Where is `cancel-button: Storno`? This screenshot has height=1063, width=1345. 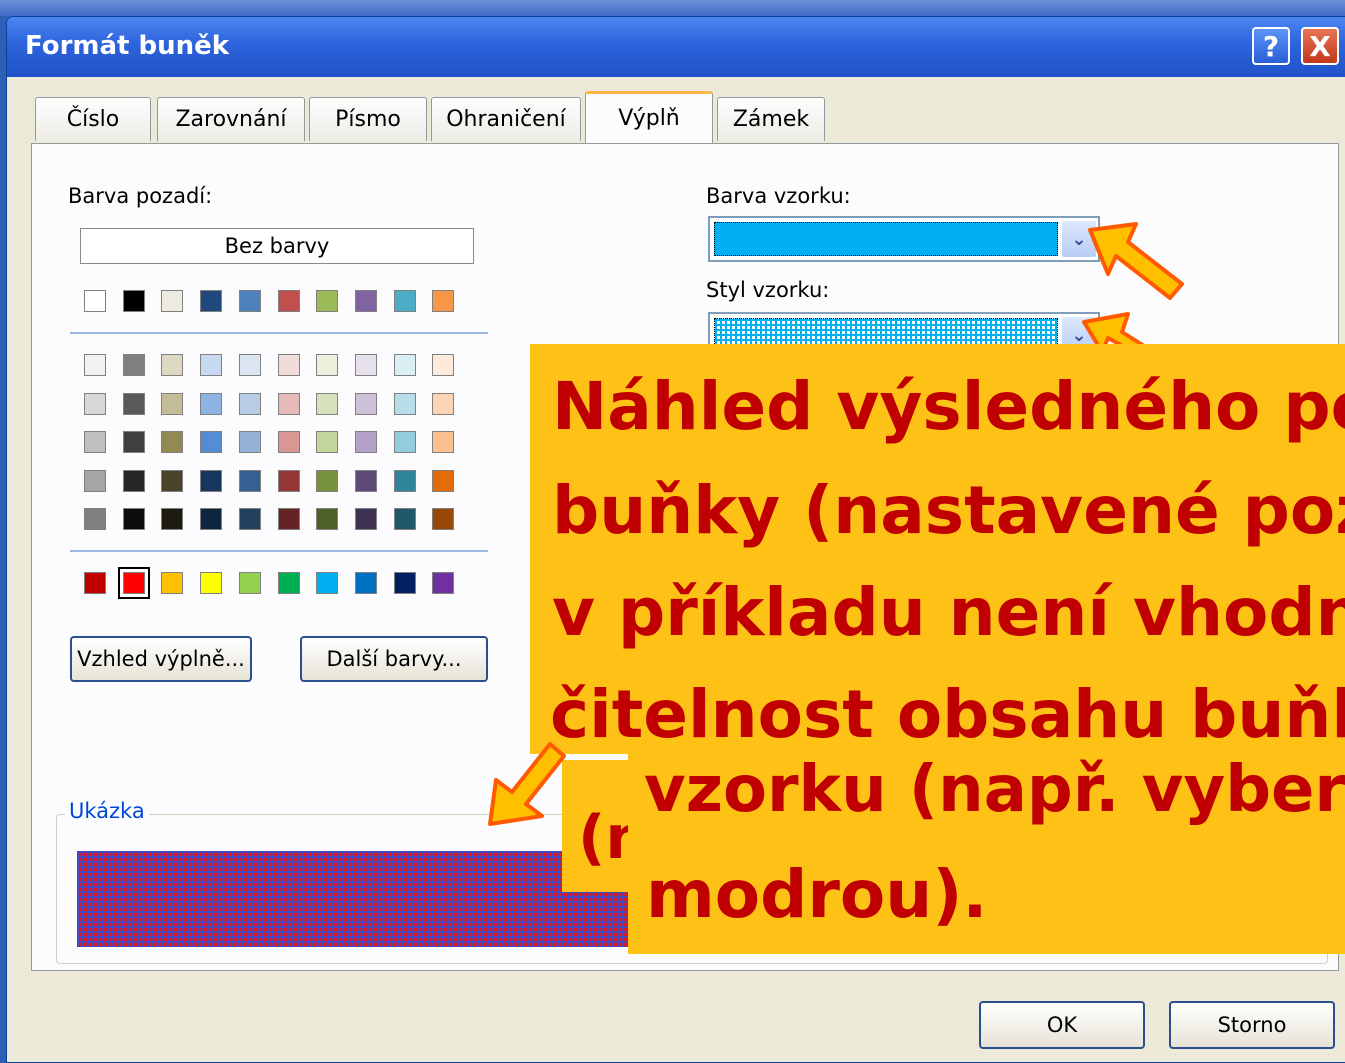 cancel-button: Storno is located at coordinates (1252, 1025).